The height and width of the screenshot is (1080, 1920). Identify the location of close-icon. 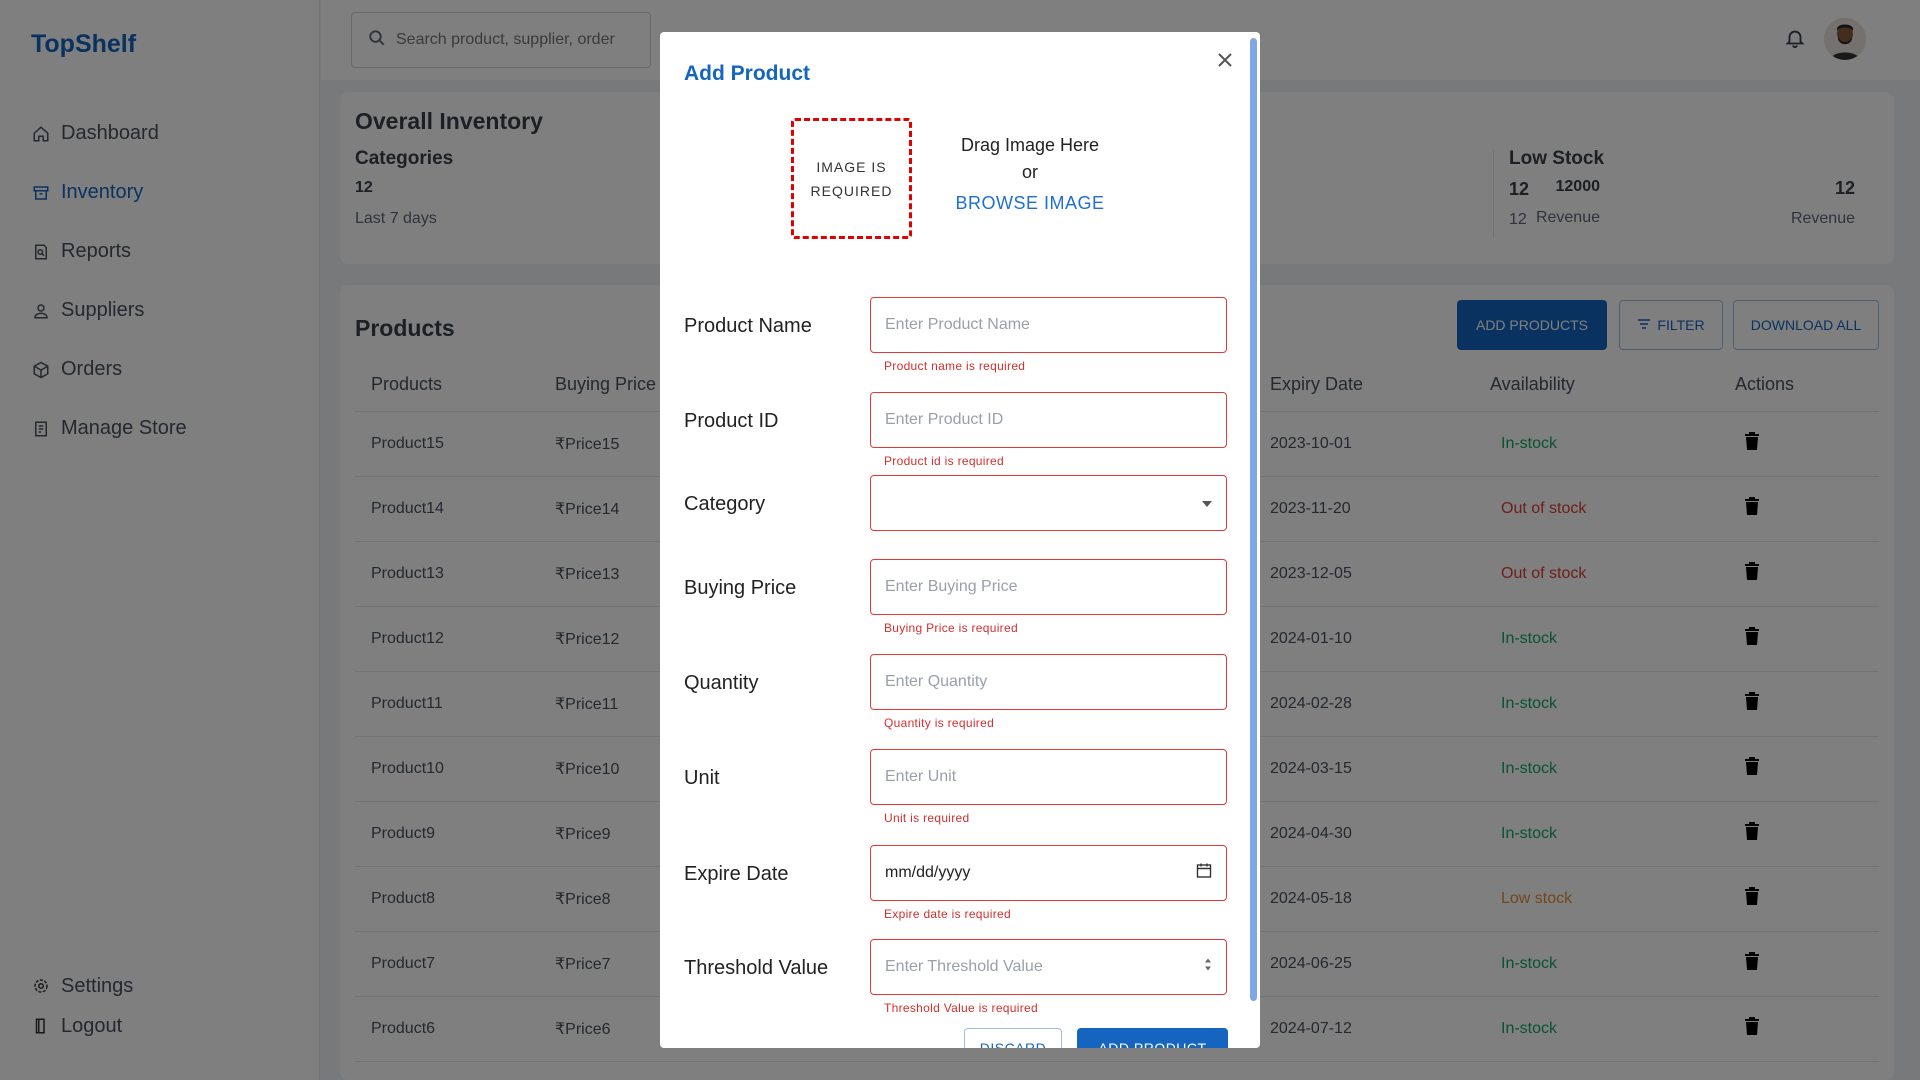
(1225, 60).